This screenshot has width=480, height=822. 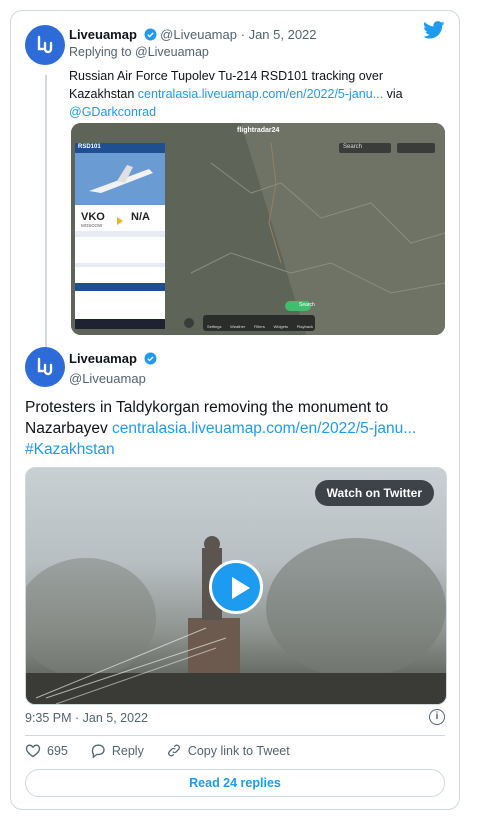 What do you see at coordinates (93, 217) in the screenshot?
I see `origin-code: VKO` at bounding box center [93, 217].